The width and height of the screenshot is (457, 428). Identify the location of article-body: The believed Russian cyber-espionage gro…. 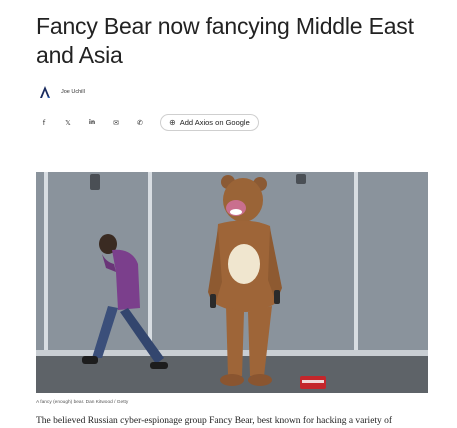
(214, 421).